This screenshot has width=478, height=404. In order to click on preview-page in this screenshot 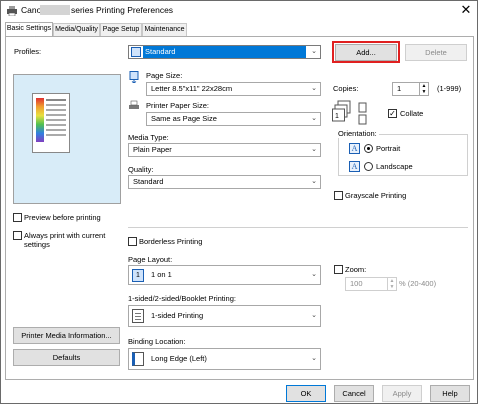, I will do `click(51, 123)`.